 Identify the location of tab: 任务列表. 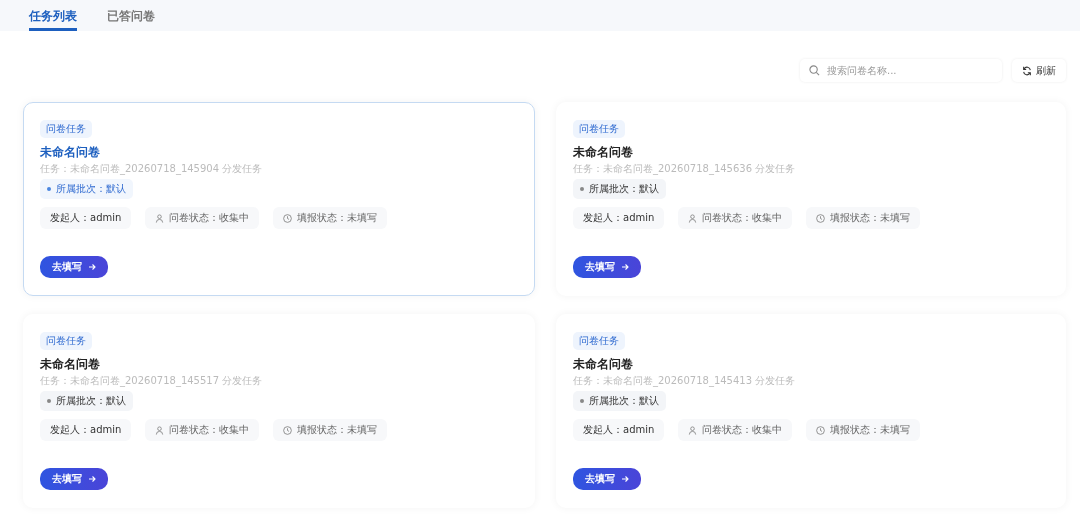
(53, 15).